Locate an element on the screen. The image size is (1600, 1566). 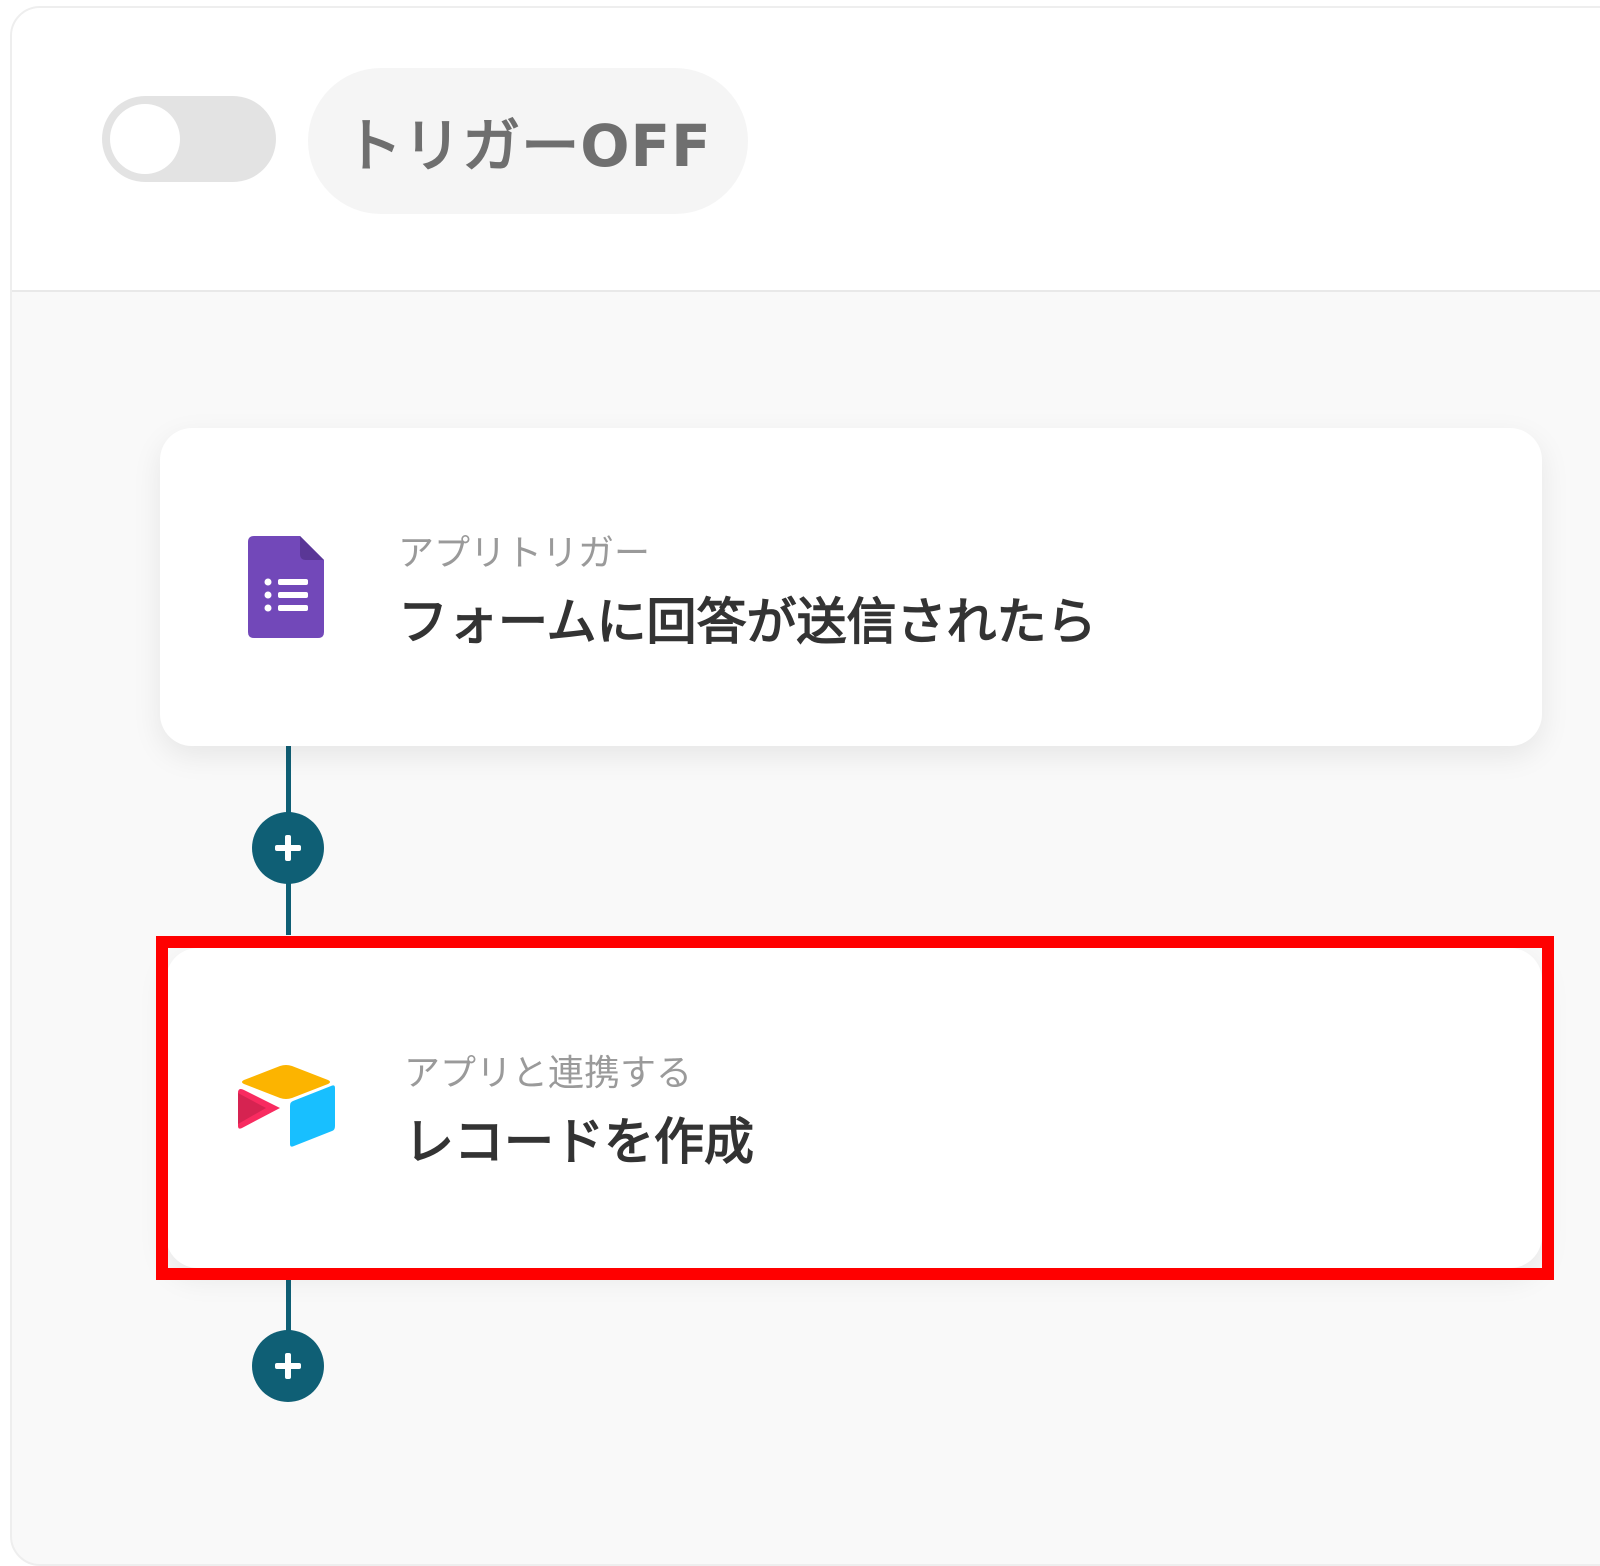
trigger-status-badge: トリガーOFF is located at coordinates (528, 141).